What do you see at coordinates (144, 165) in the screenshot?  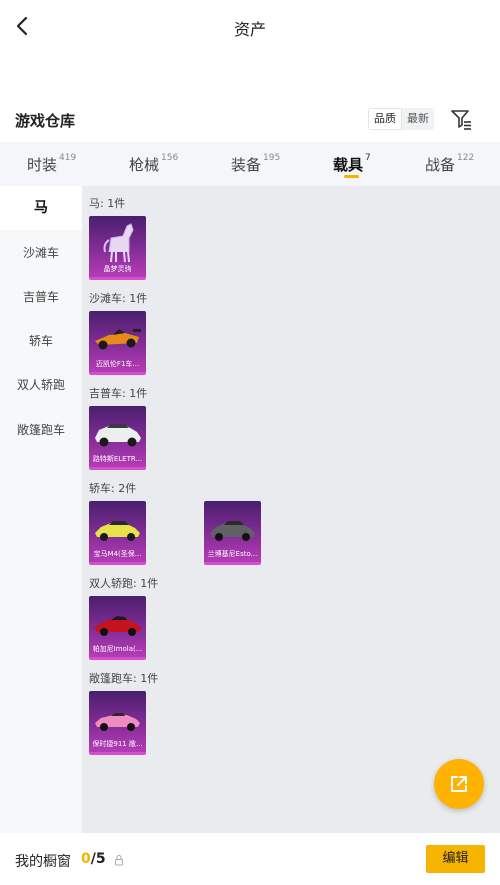 I see `tab-label: 枪械` at bounding box center [144, 165].